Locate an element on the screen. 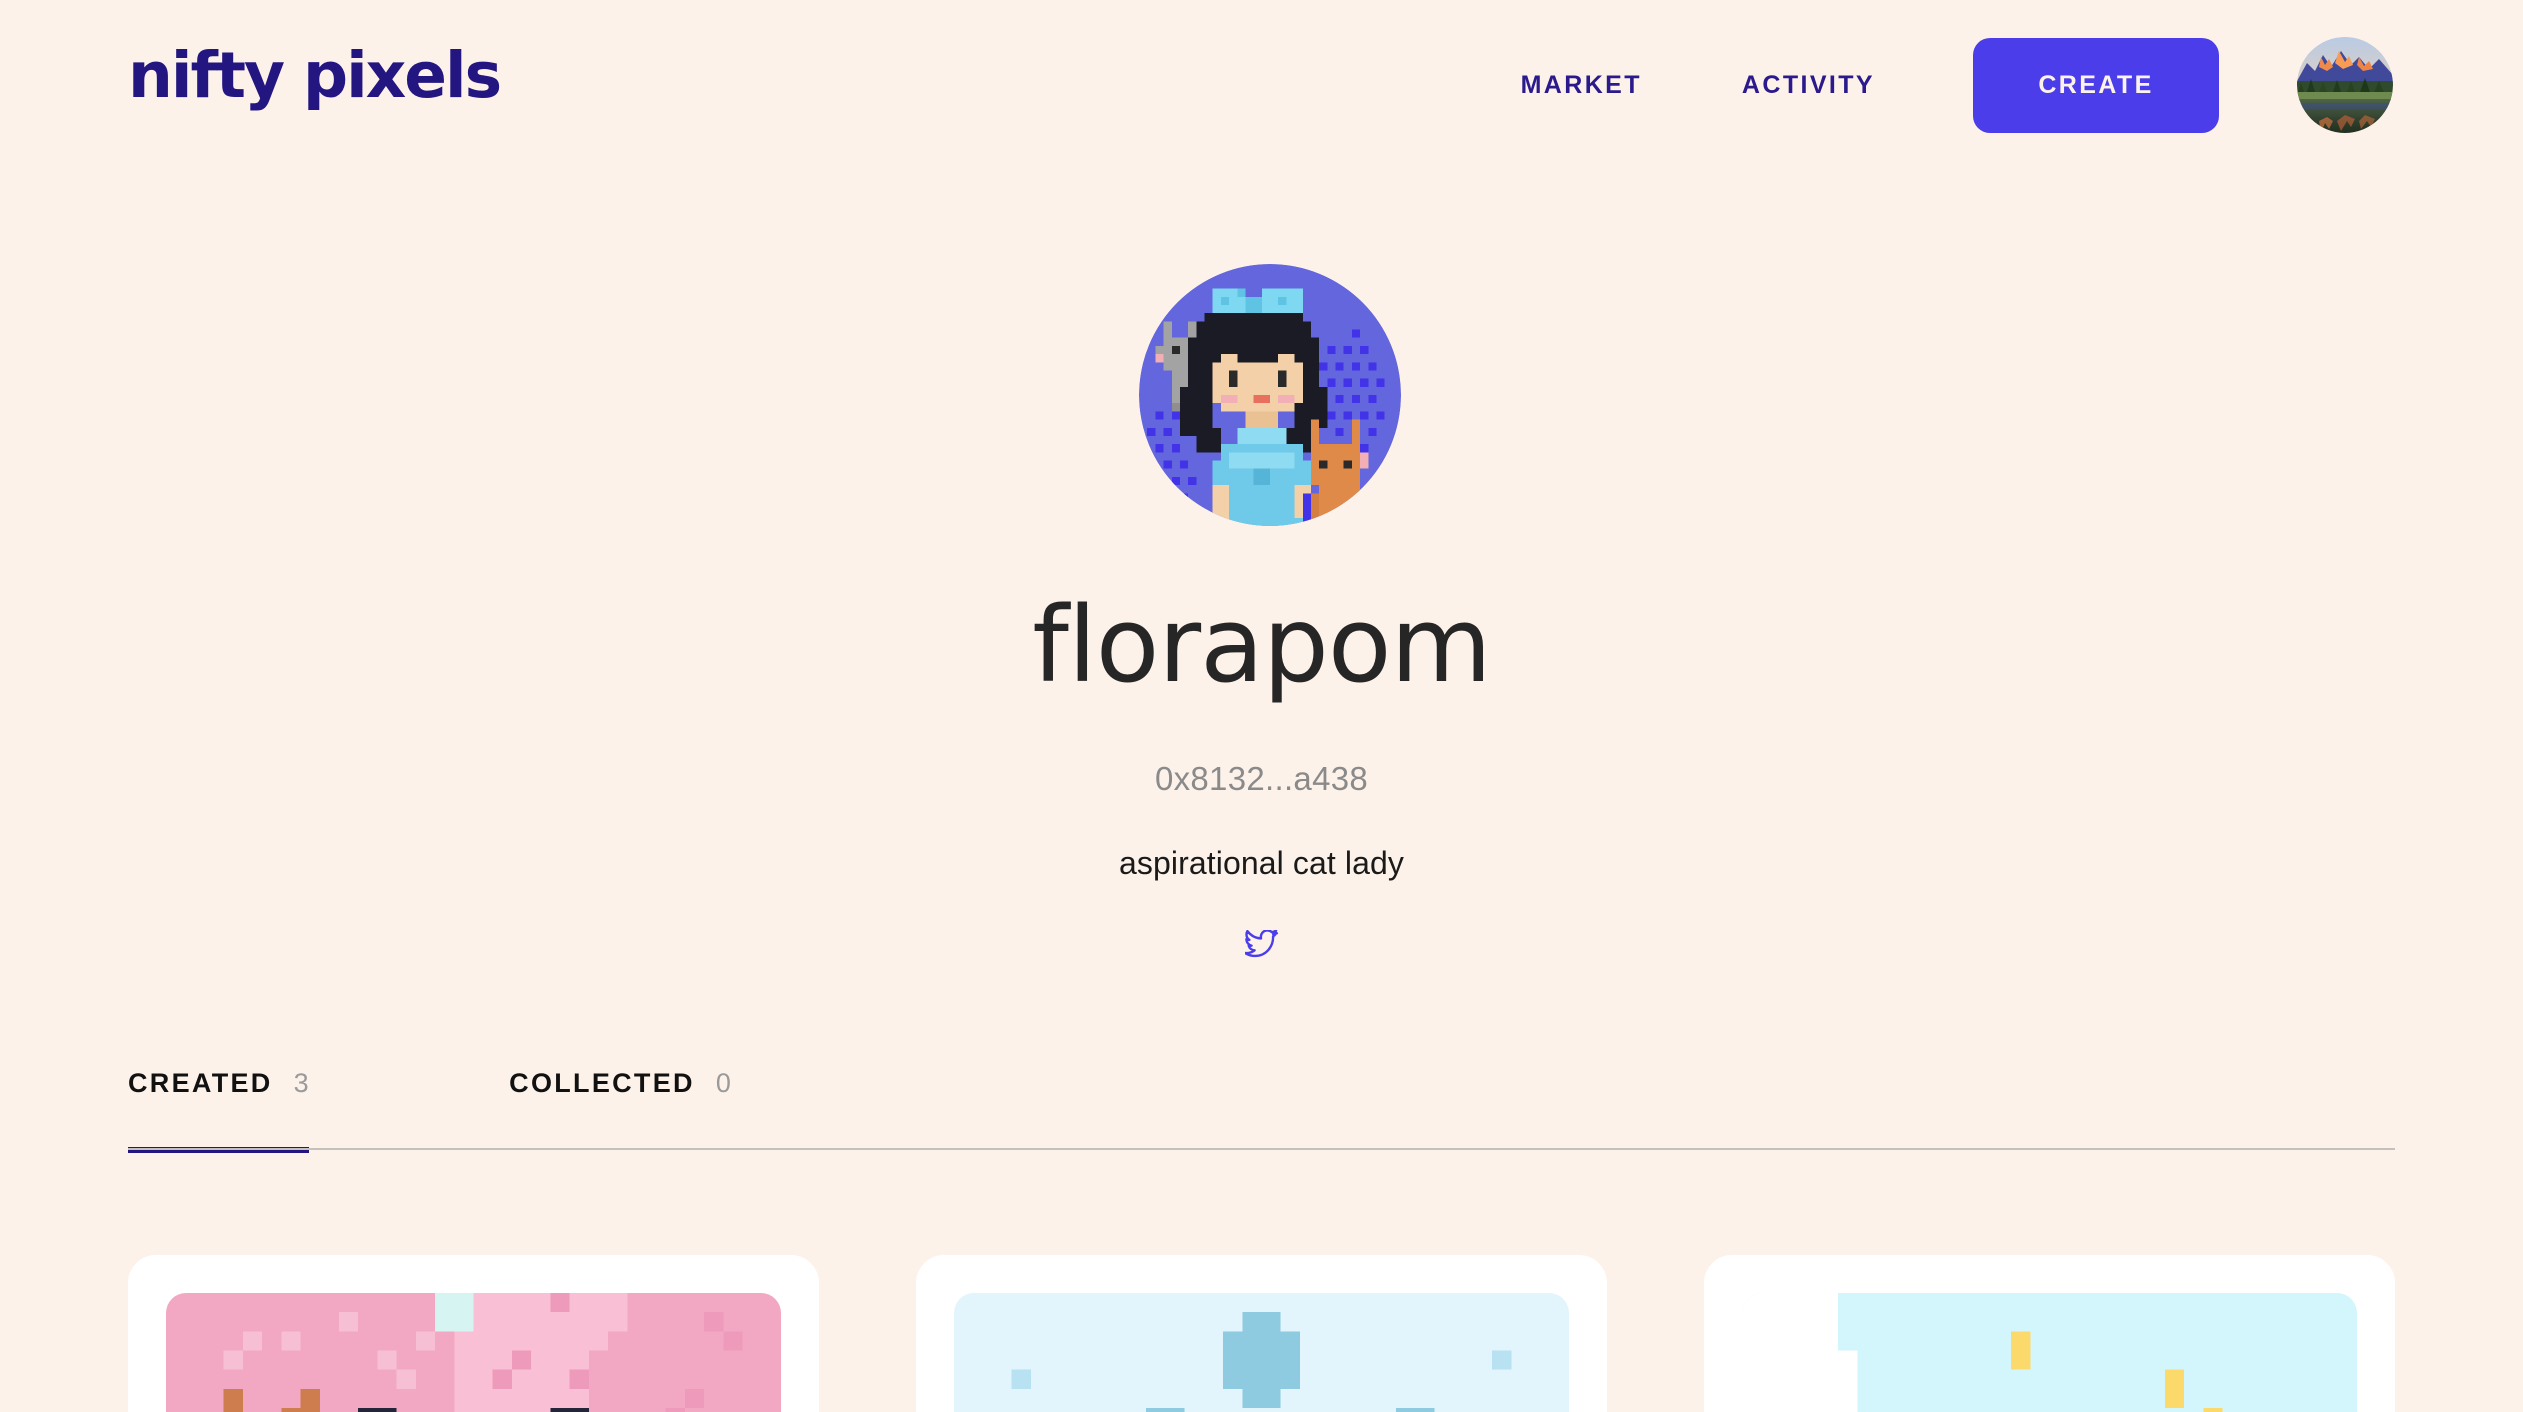  profile-pixel-art-avatar is located at coordinates (1270, 395).